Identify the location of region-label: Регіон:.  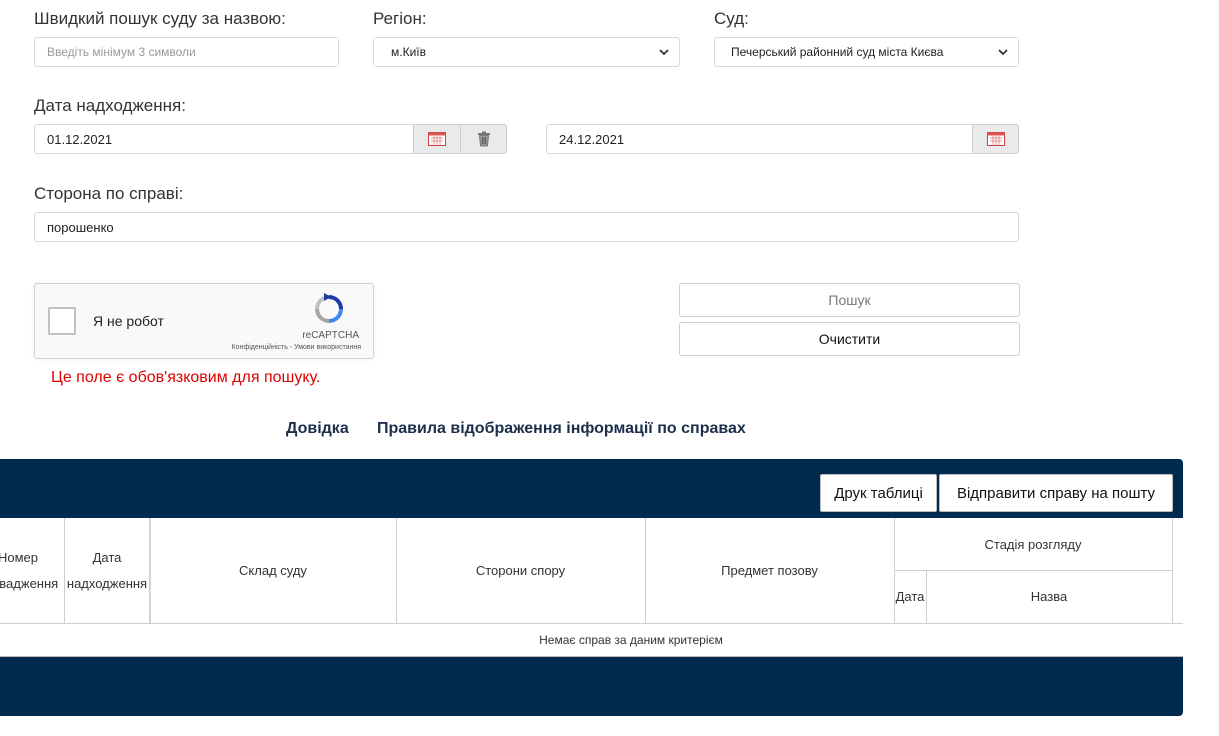
(400, 18).